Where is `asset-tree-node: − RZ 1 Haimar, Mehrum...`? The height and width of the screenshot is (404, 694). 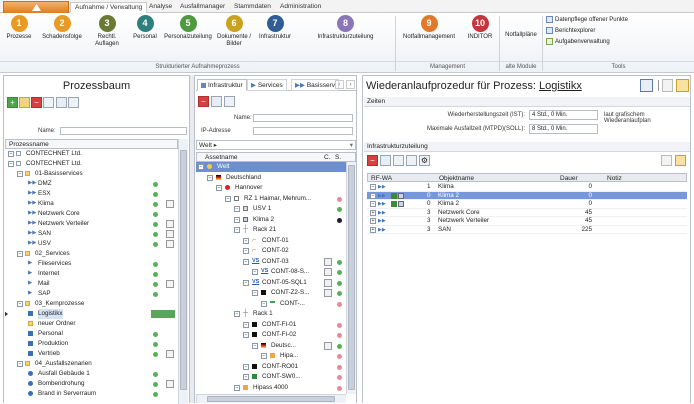
asset-tree-node: − RZ 1 Haimar, Mehrum... is located at coordinates (271, 199).